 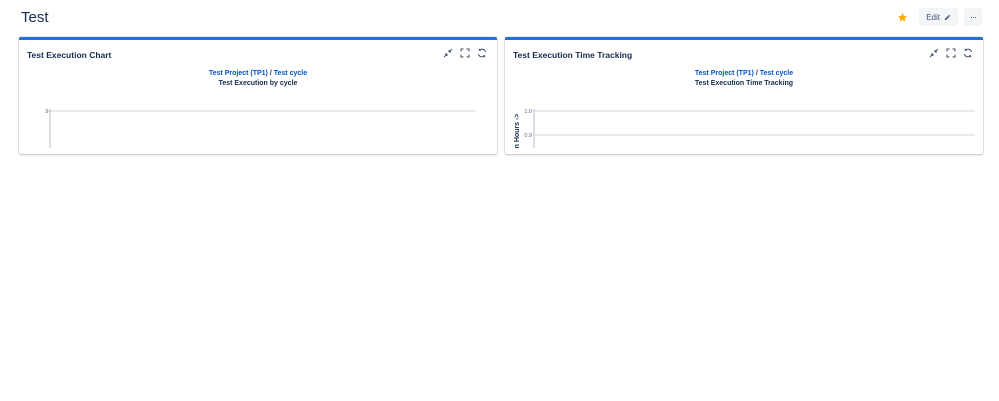 I want to click on pencil-icon, so click(x=947, y=17).